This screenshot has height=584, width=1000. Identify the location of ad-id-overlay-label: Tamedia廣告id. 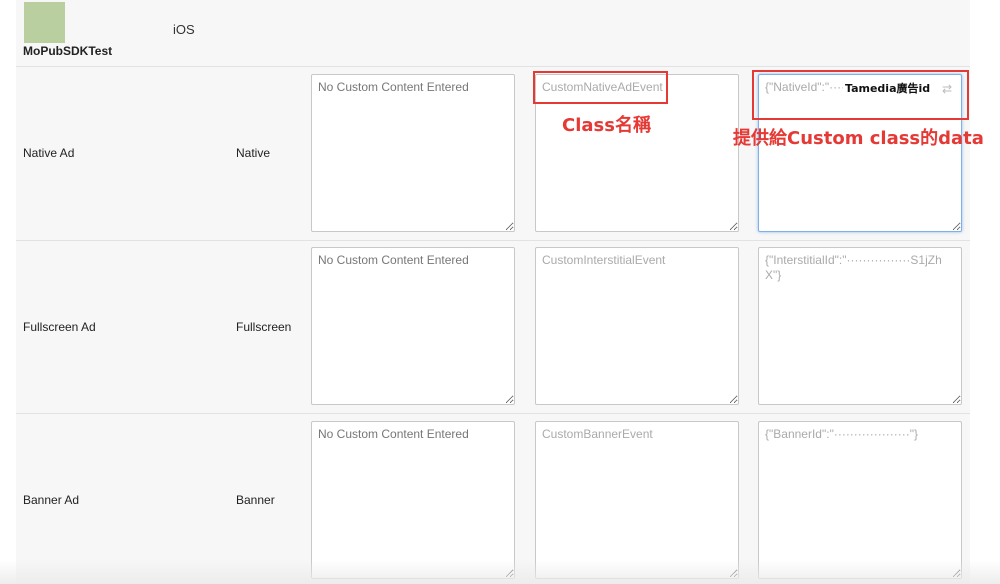
(888, 88).